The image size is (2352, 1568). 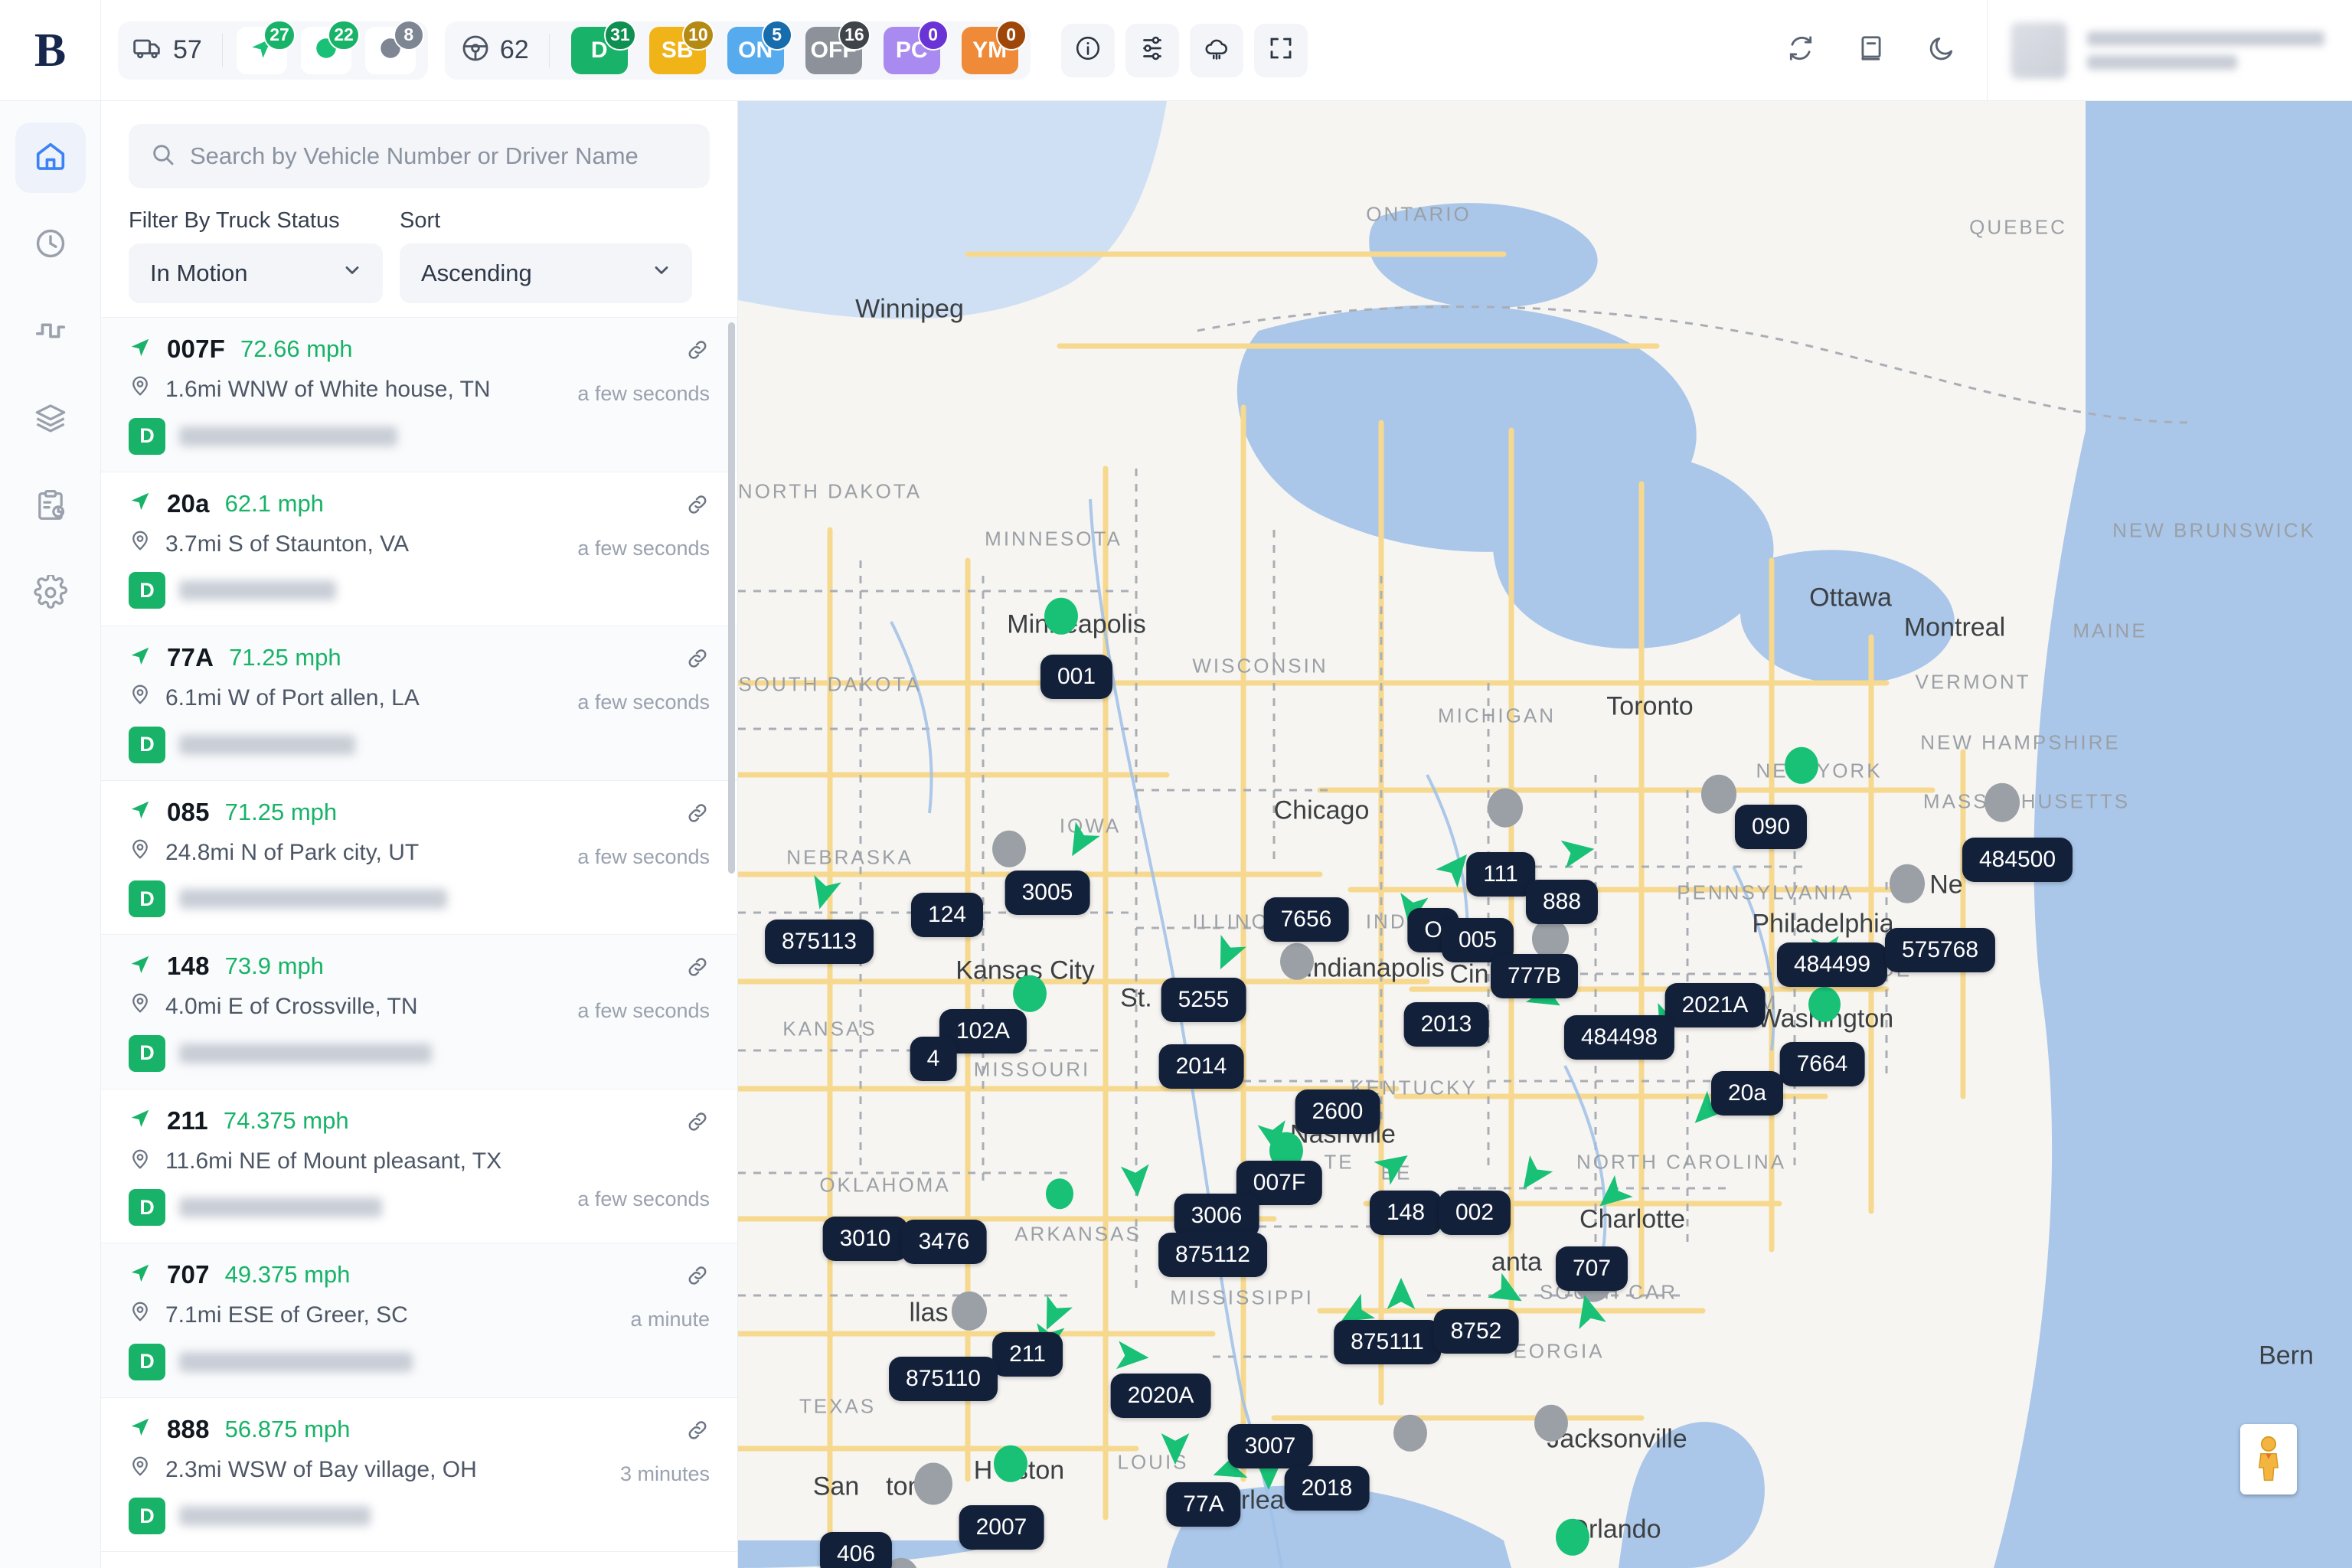 I want to click on search-input, so click(x=439, y=156).